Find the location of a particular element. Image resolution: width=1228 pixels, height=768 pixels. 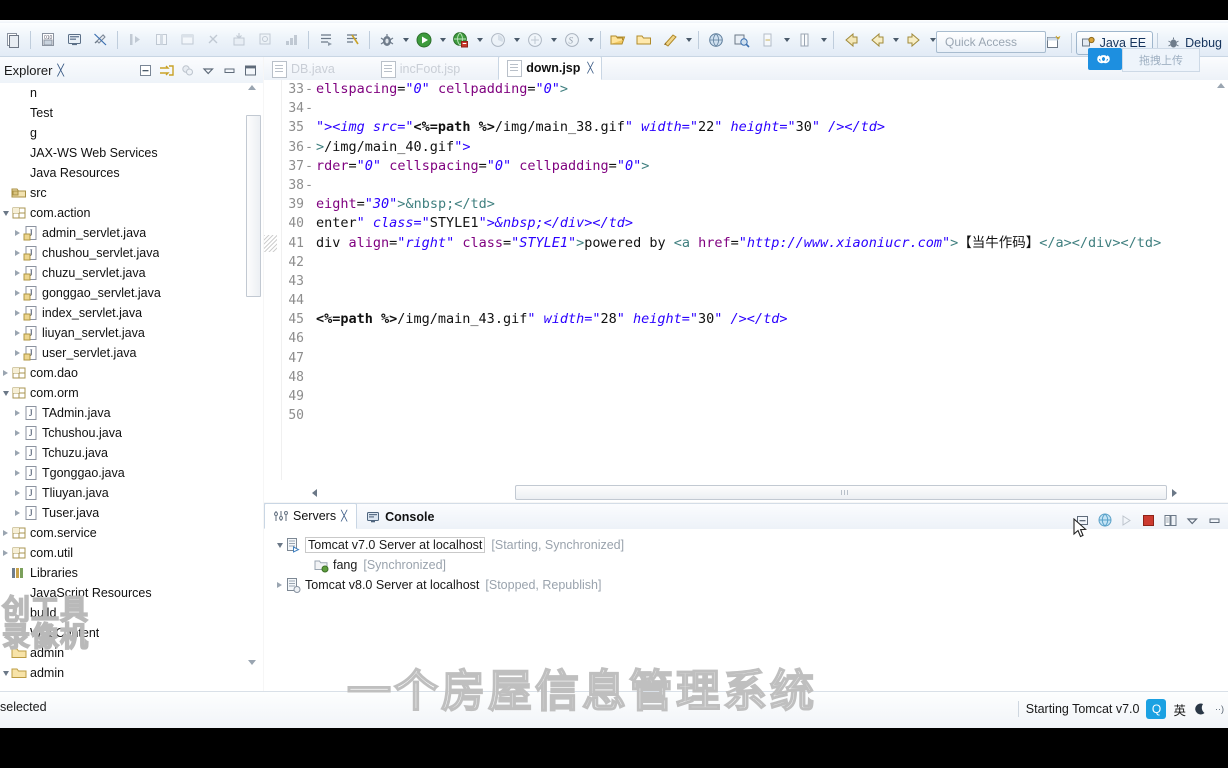

publish-icon is located at coordinates (1170, 520).